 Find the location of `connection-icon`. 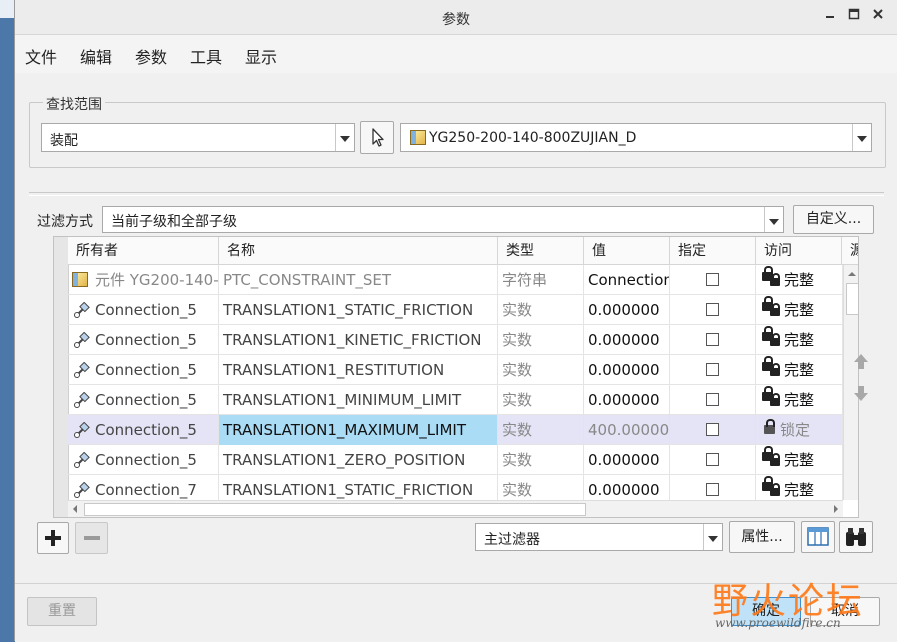

connection-icon is located at coordinates (82, 340).